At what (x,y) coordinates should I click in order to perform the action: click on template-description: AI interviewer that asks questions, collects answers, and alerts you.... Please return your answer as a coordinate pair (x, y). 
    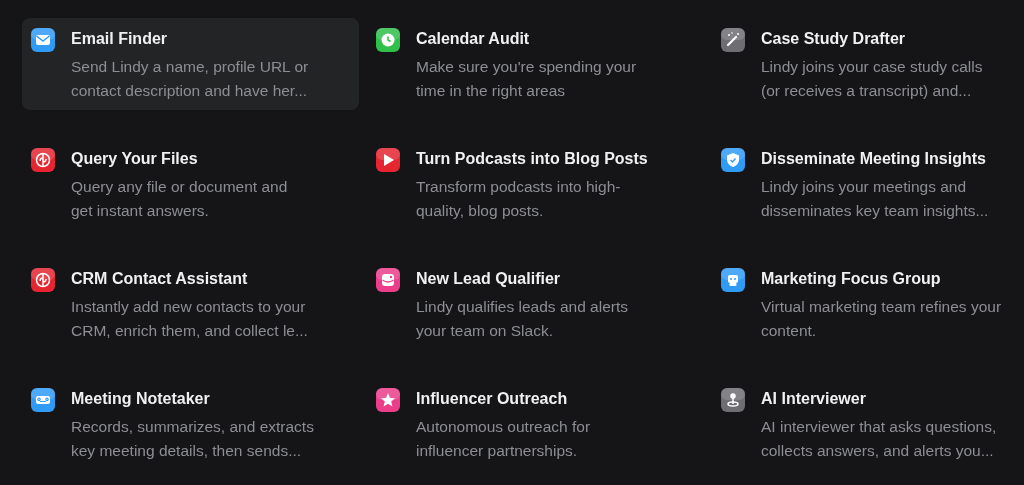
    Looking at the image, I should click on (879, 439).